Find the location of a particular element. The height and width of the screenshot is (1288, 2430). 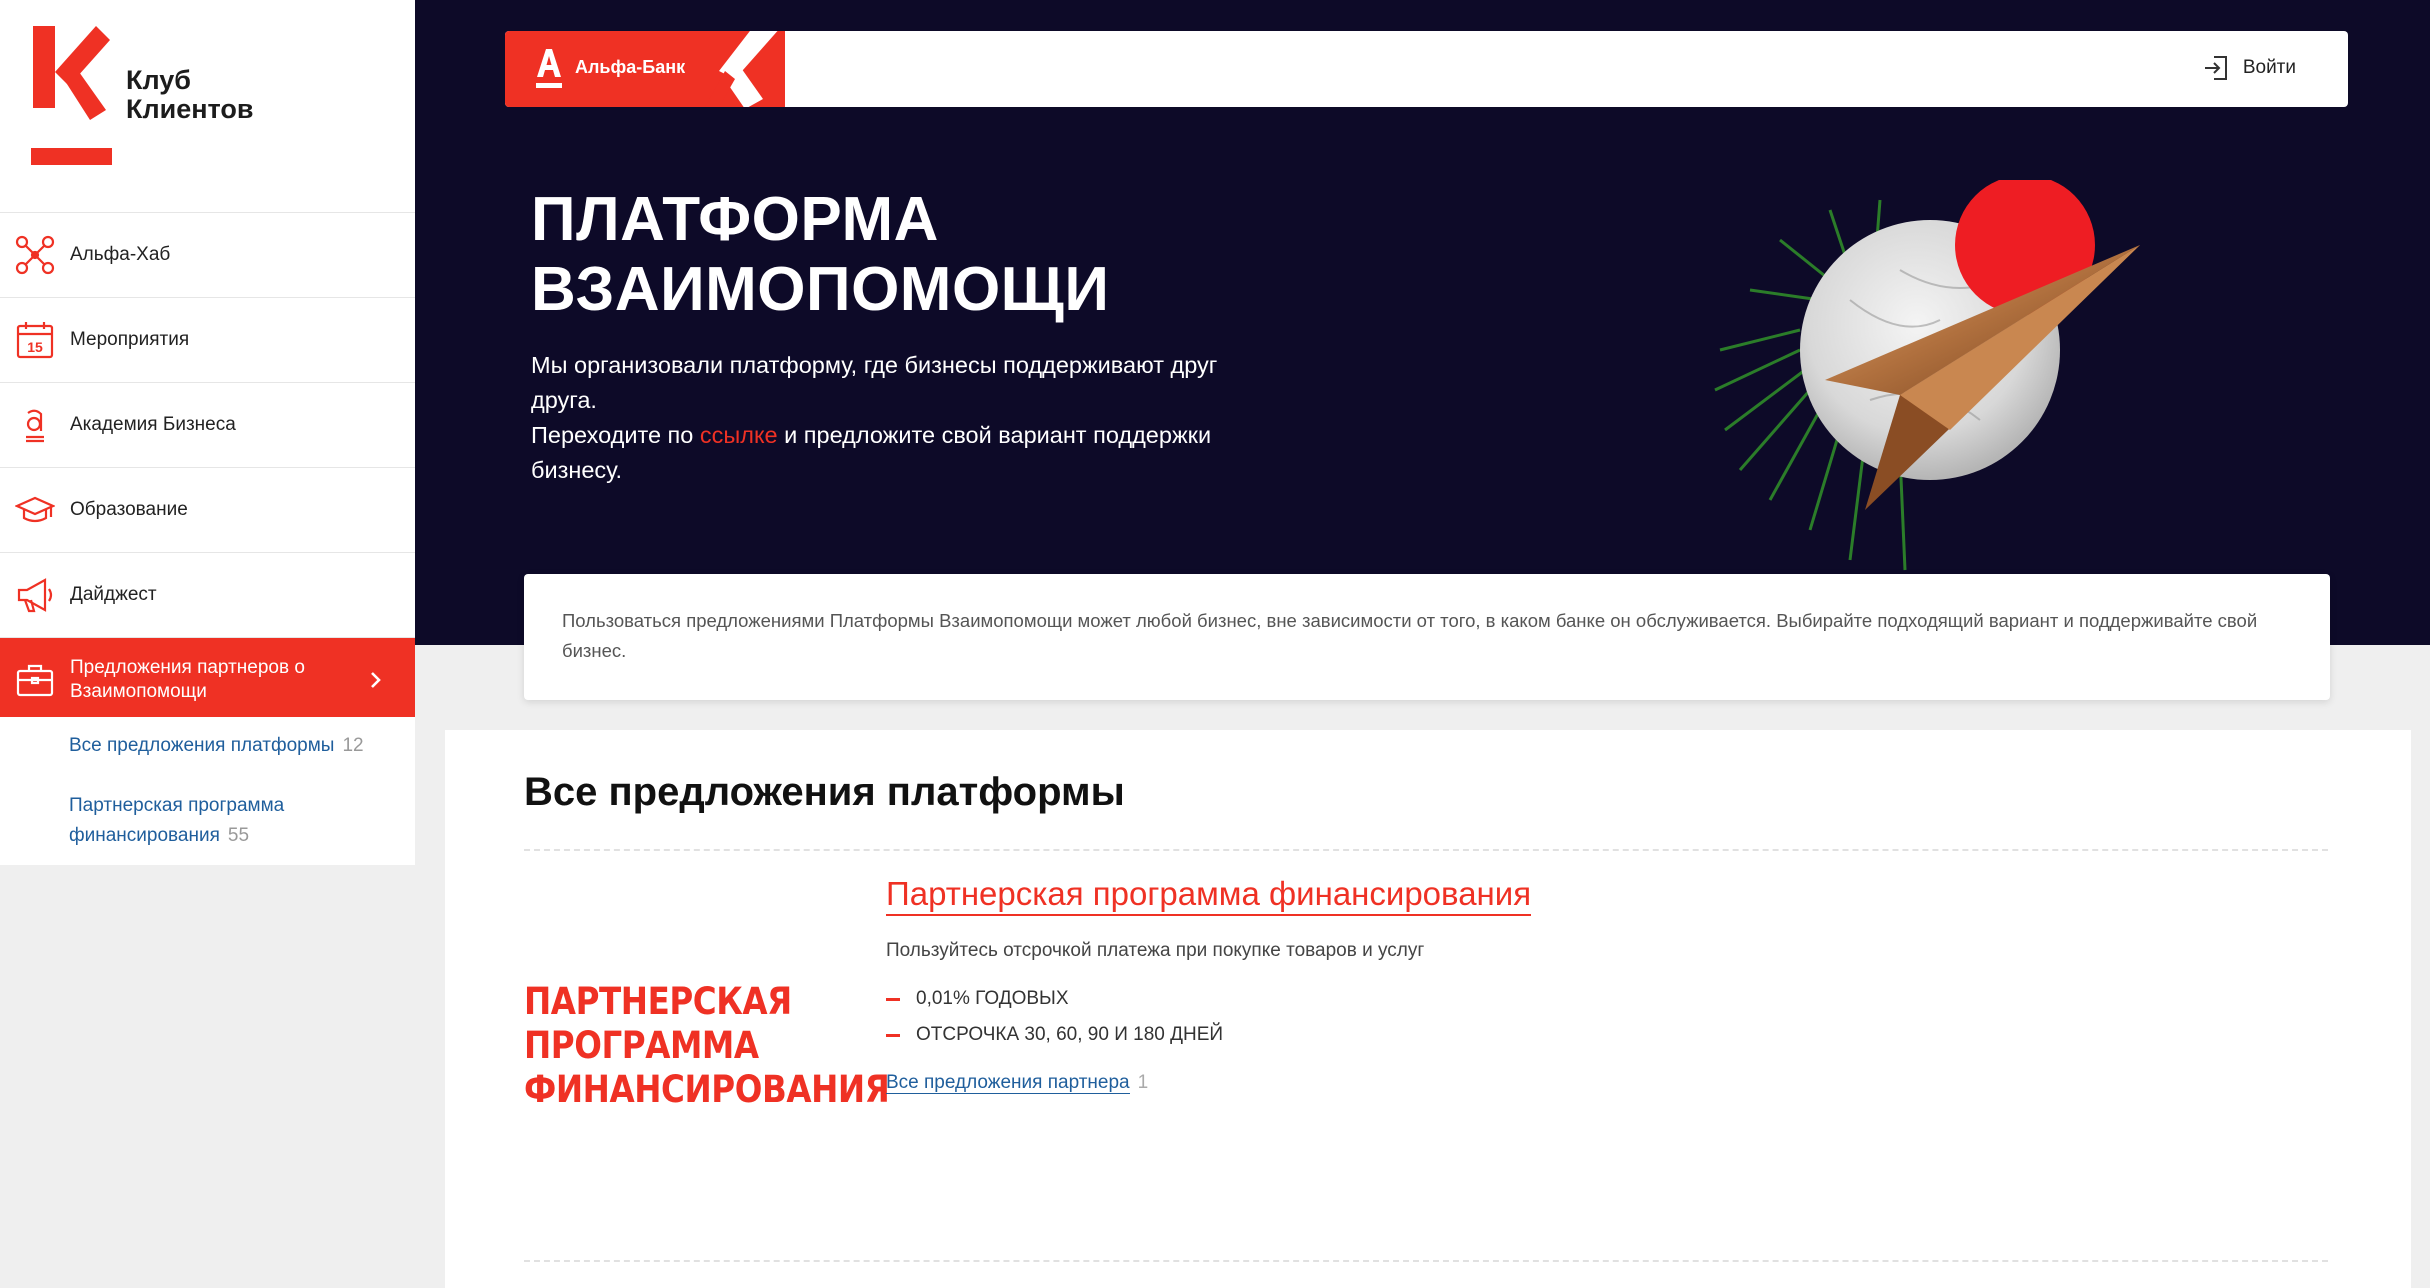

brand-name: Альфа-Банк is located at coordinates (630, 67).